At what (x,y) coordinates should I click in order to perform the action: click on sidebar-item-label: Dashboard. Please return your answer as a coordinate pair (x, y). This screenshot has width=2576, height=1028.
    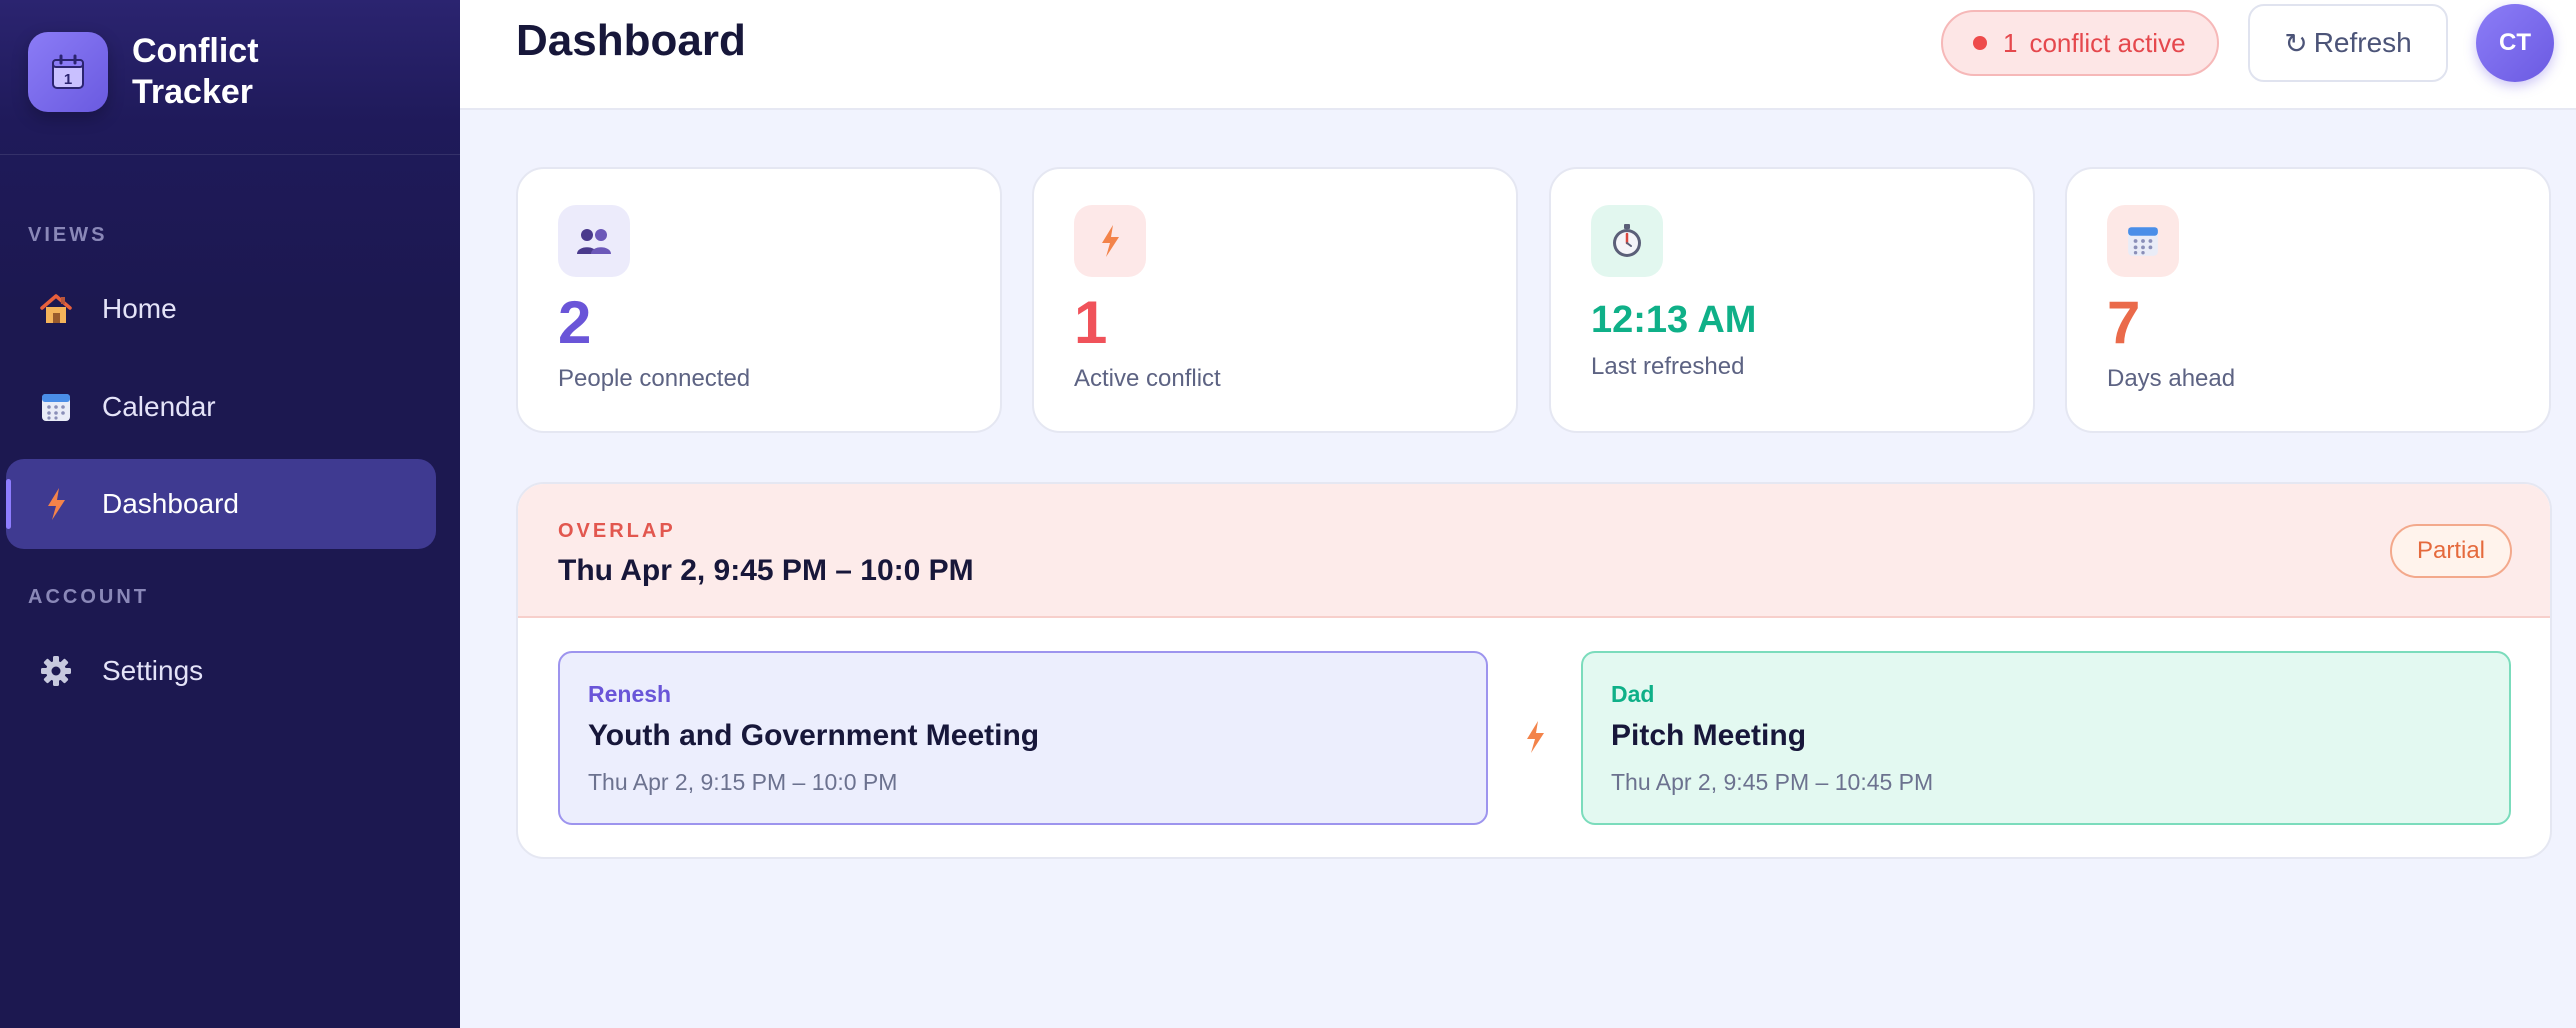
    Looking at the image, I should click on (170, 503).